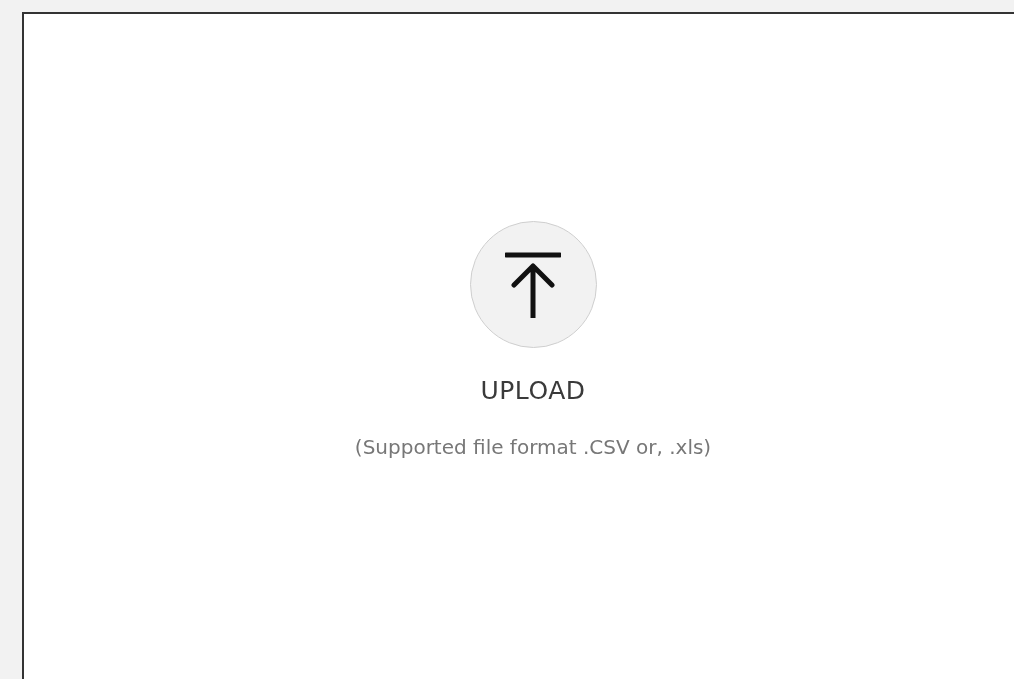 This screenshot has height=679, width=1014. I want to click on supported-formats-text: (Supported file format .CSV or, .xls), so click(533, 447).